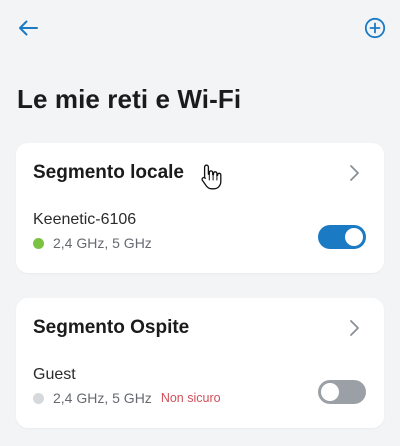 This screenshot has width=400, height=446. I want to click on network-name: Guest, so click(54, 374).